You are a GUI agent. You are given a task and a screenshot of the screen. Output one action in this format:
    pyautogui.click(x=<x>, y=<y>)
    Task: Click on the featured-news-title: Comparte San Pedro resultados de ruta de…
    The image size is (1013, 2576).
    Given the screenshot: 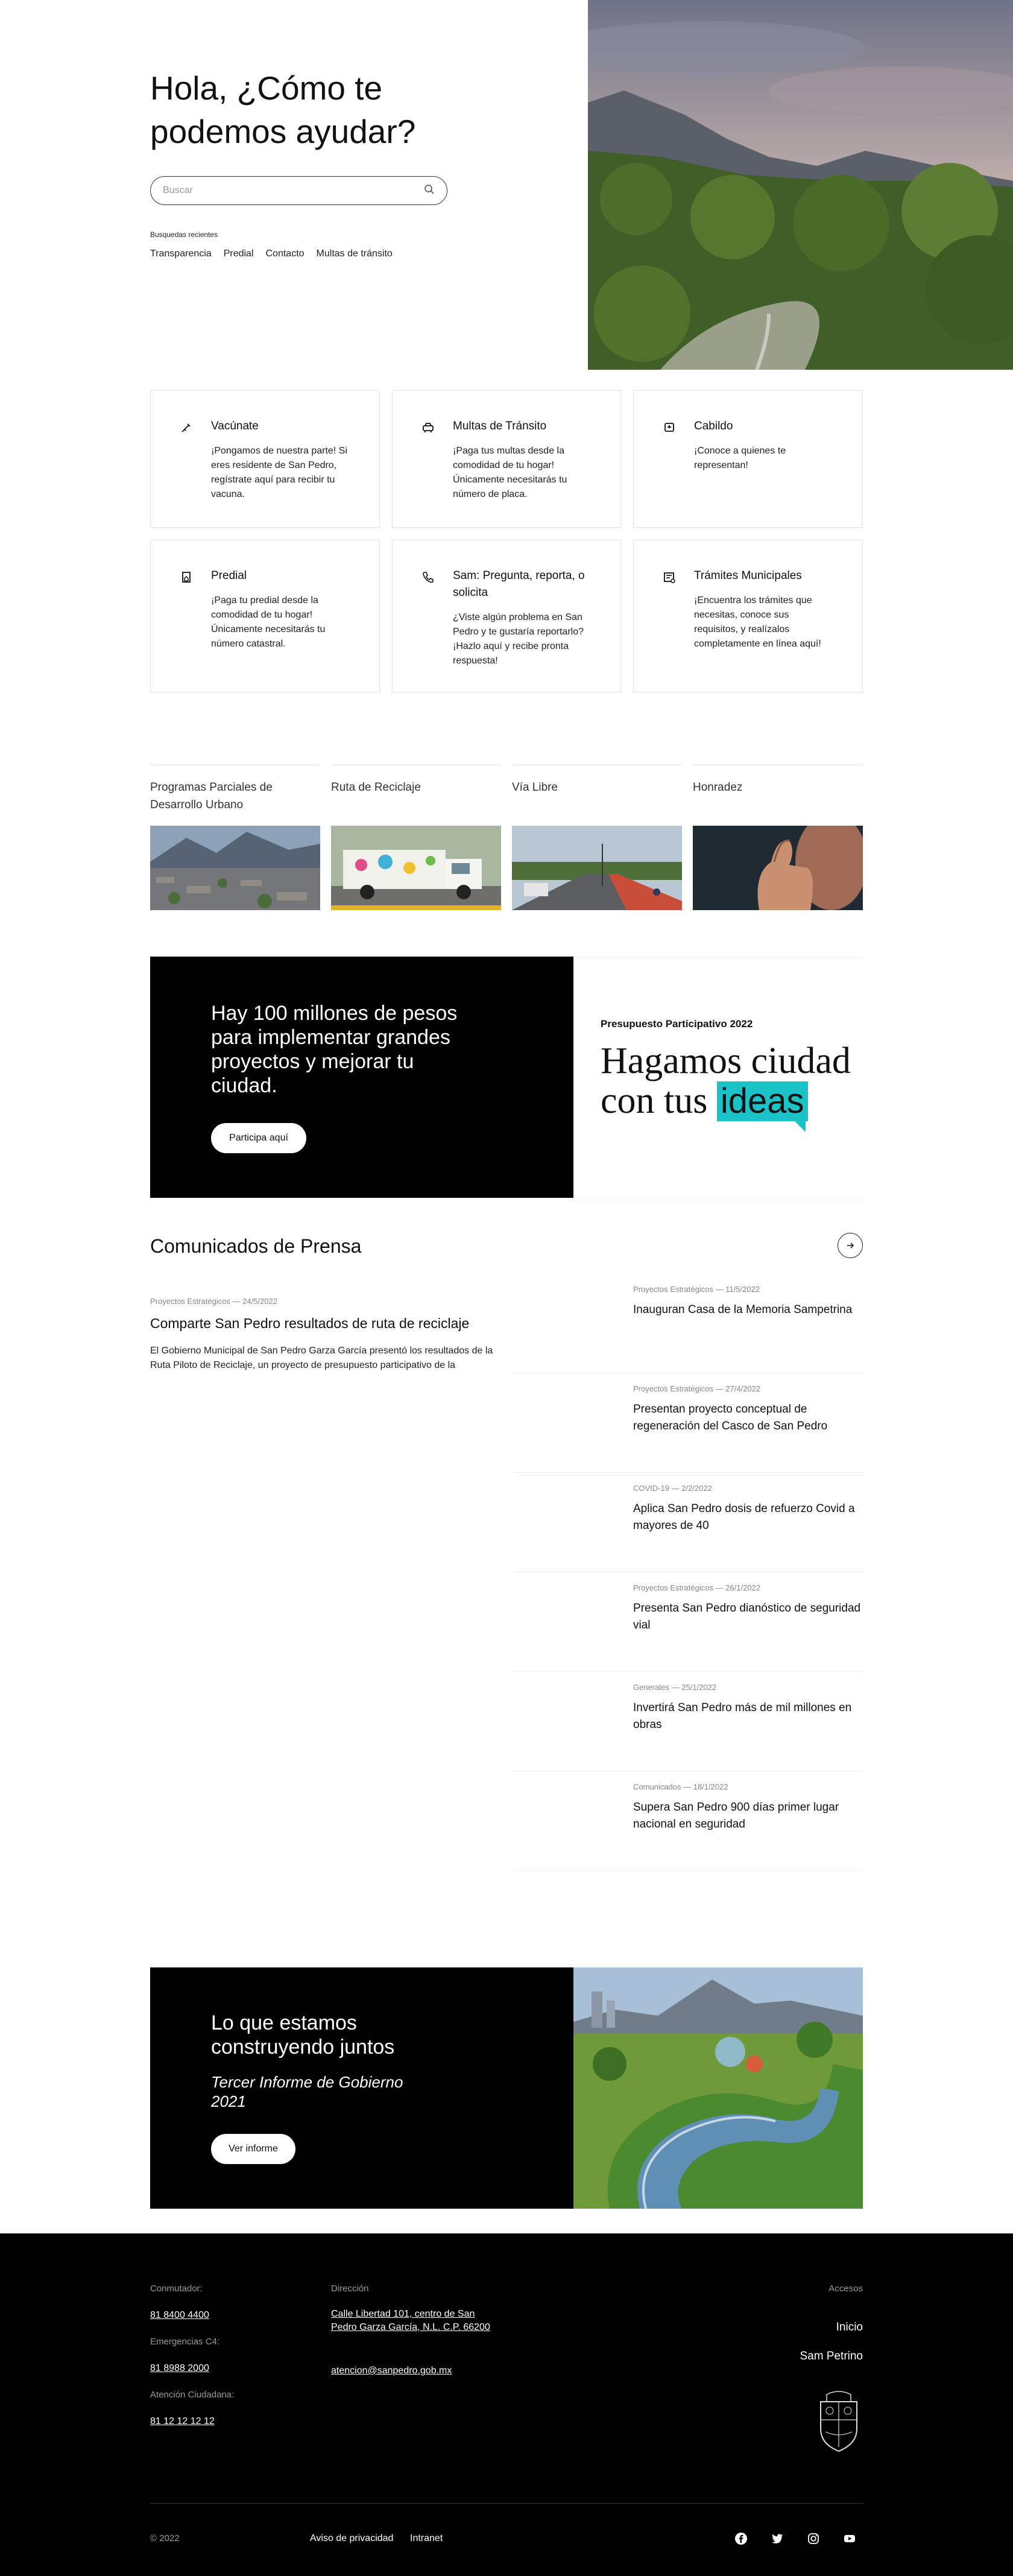 What is the action you would take?
    pyautogui.click(x=309, y=1323)
    